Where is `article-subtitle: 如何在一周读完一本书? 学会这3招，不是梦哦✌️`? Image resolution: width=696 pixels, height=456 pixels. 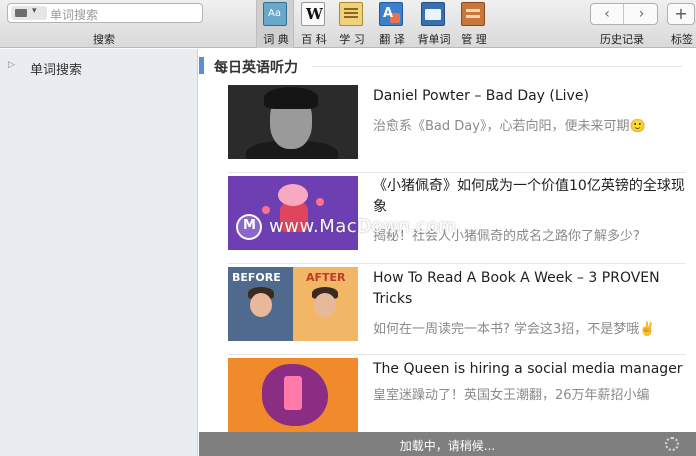
article-subtitle: 如何在一周读完一本书? 学会这3招，不是梦哦✌️ is located at coordinates (514, 329).